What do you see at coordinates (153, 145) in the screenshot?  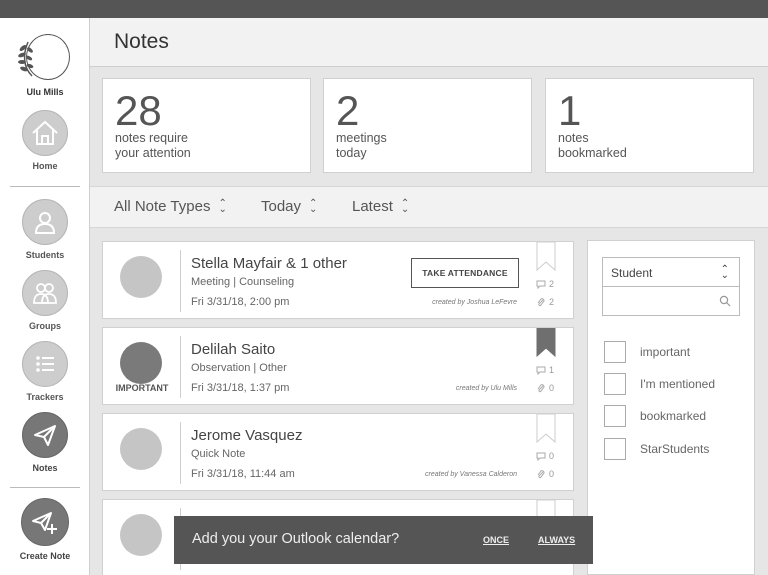 I see `stat-description: notes require your attention` at bounding box center [153, 145].